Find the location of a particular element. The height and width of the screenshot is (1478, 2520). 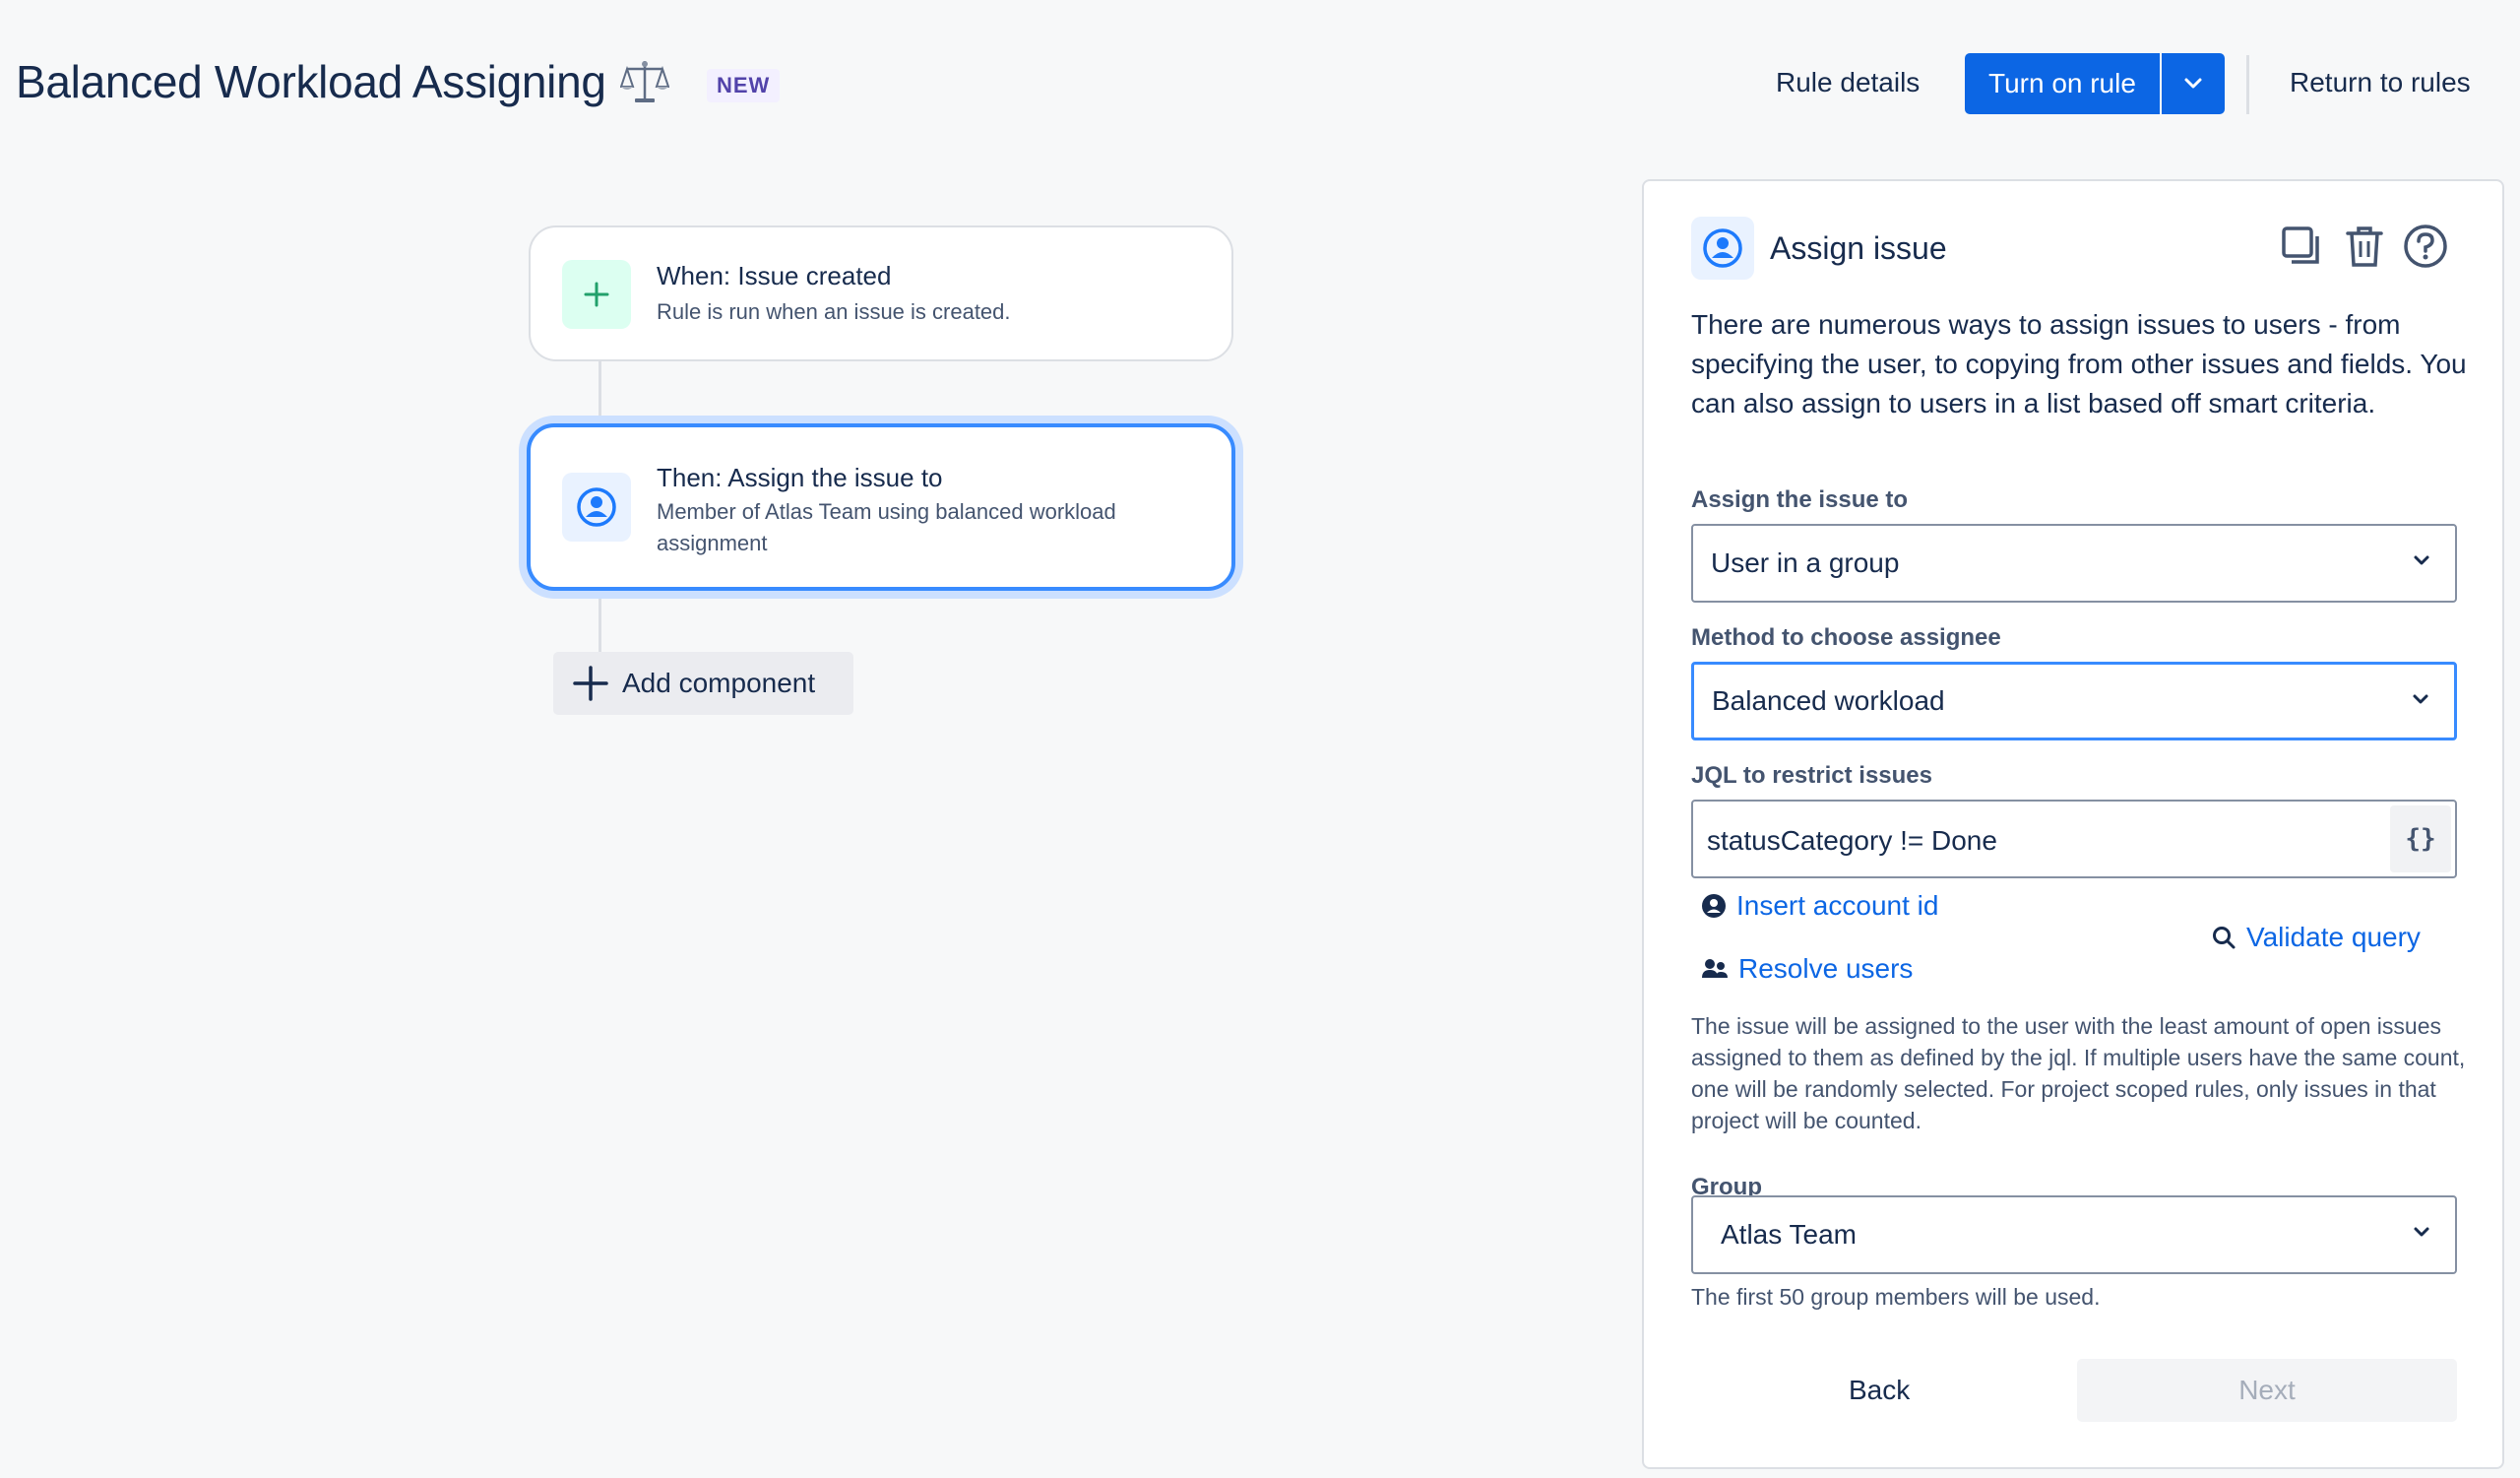

trigger-title: When: Issue created is located at coordinates (774, 275).